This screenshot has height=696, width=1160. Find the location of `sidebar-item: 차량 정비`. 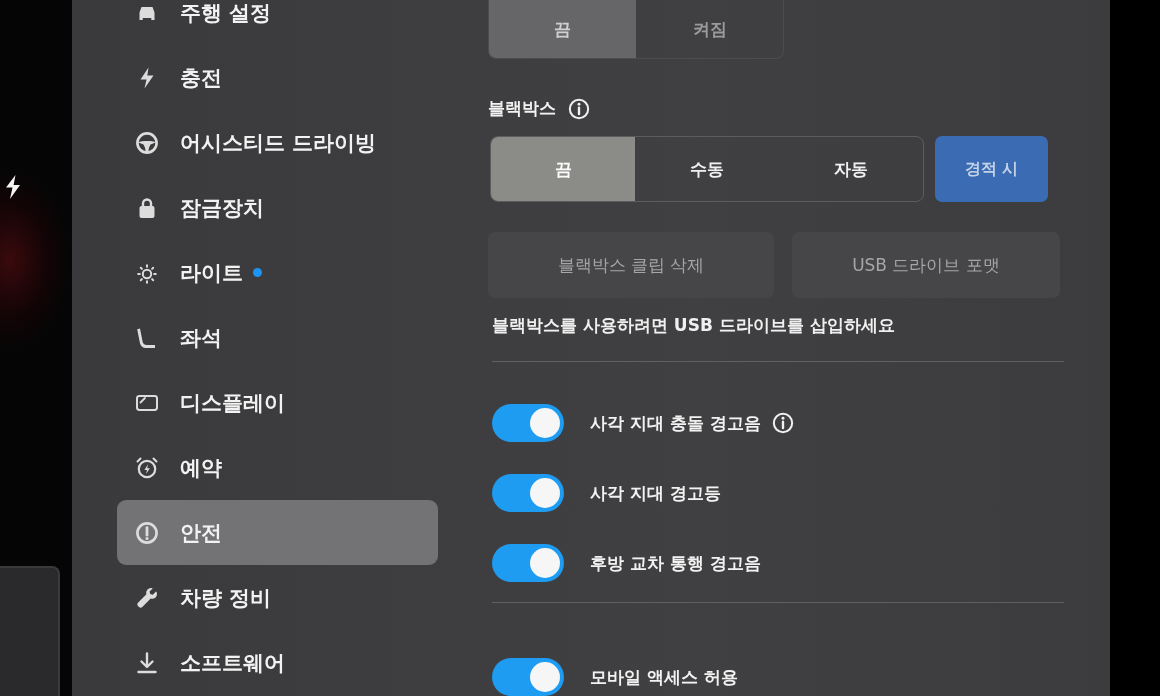

sidebar-item: 차량 정비 is located at coordinates (277, 597).